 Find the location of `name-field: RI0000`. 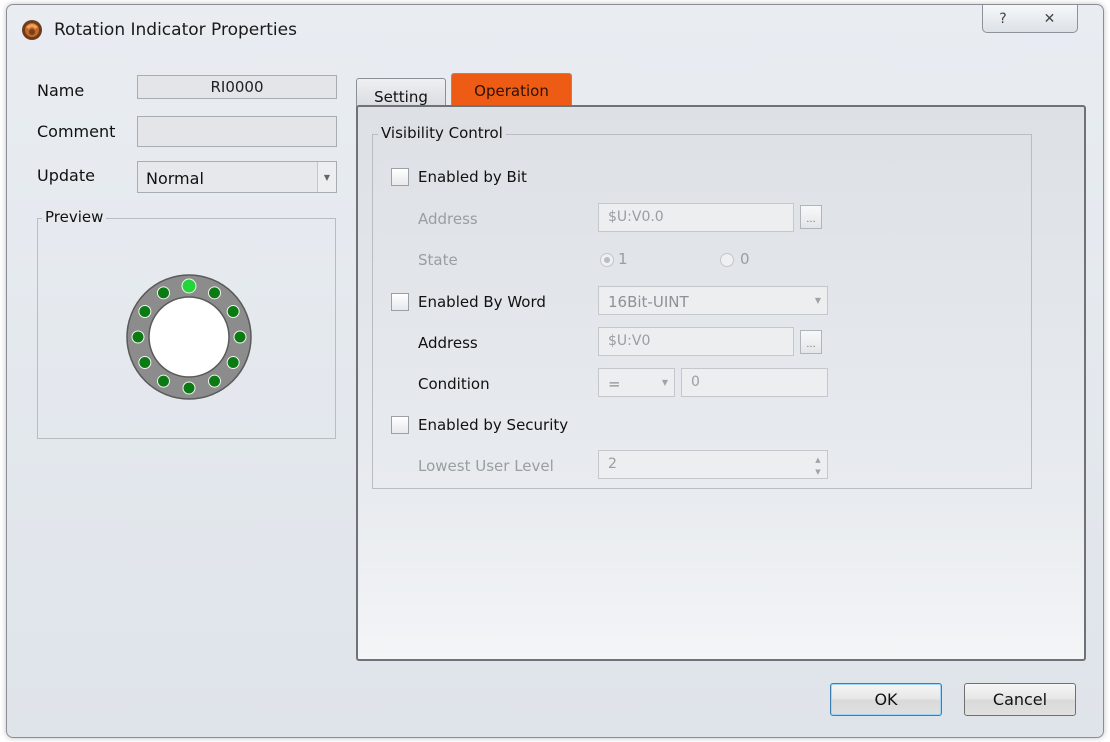

name-field: RI0000 is located at coordinates (237, 87).